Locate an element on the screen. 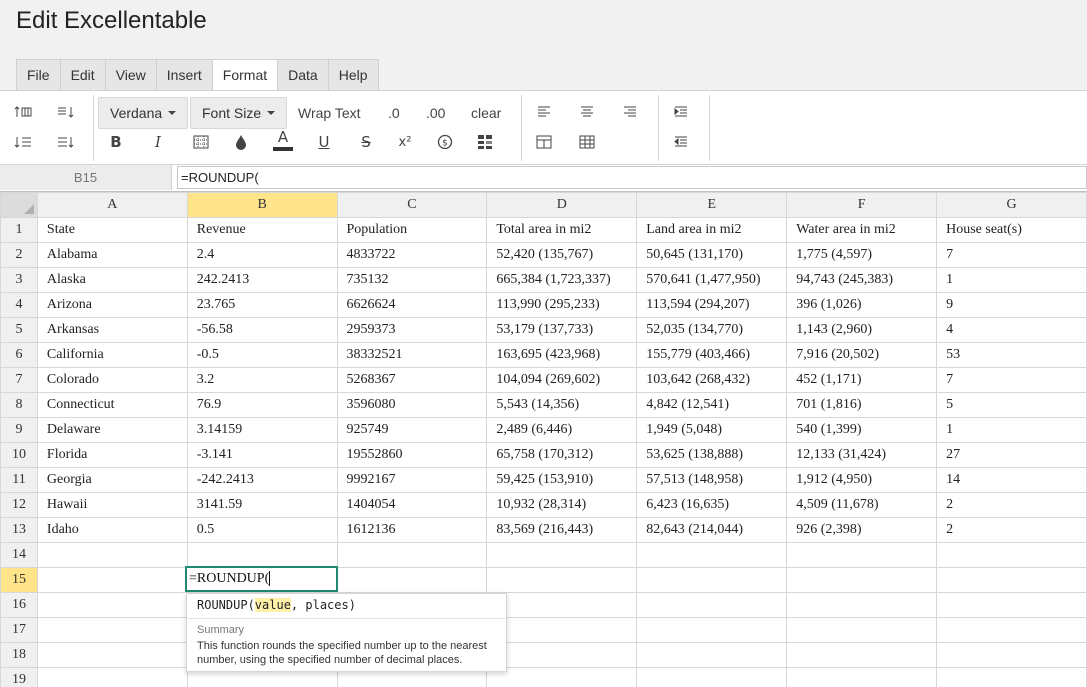  cell-a1: State is located at coordinates (112, 230).